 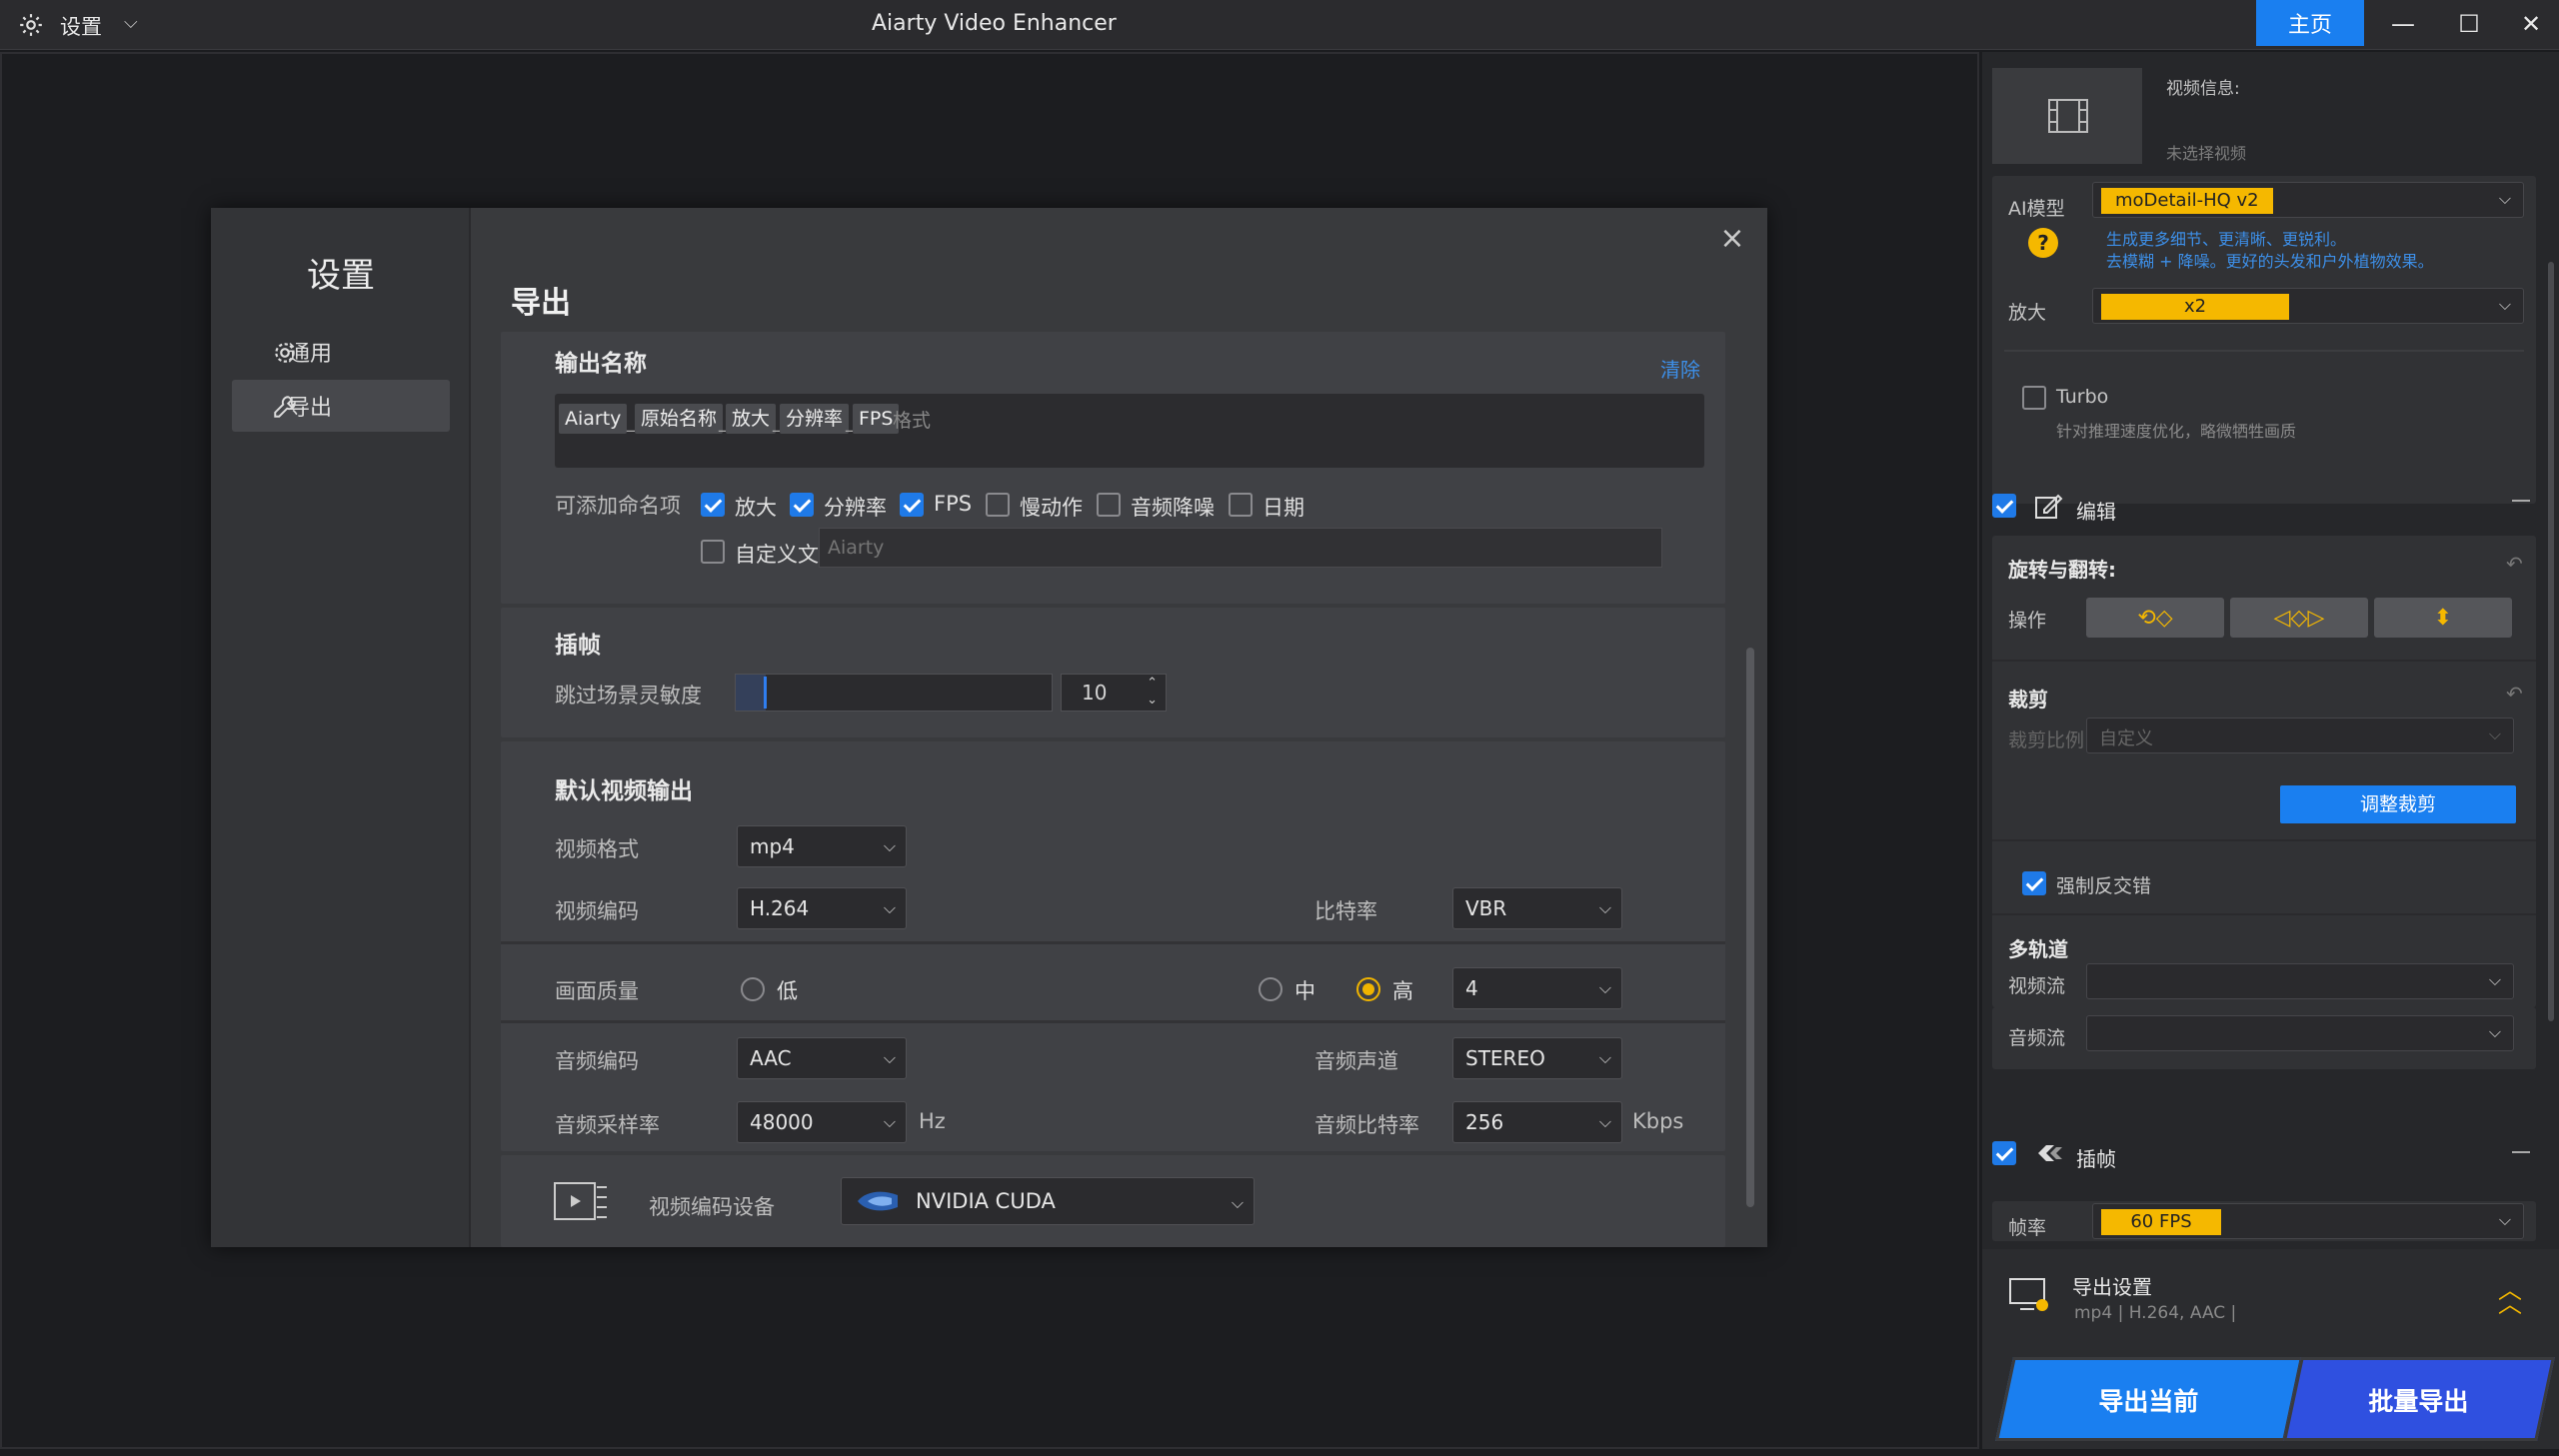 What do you see at coordinates (753, 989) in the screenshot?
I see `quality-low-radio` at bounding box center [753, 989].